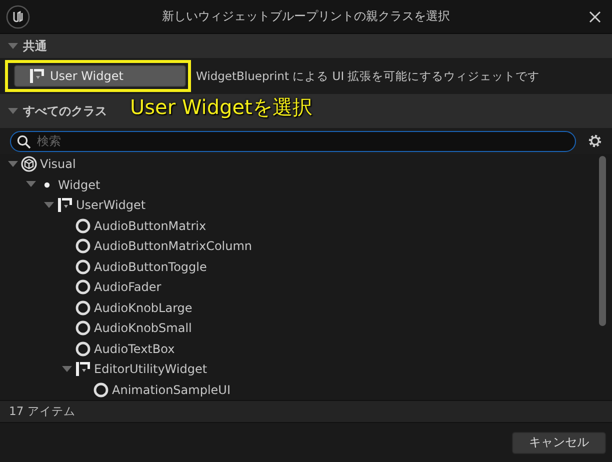 Image resolution: width=612 pixels, height=462 pixels. Describe the element at coordinates (18, 17) in the screenshot. I see `logo-icon` at that location.